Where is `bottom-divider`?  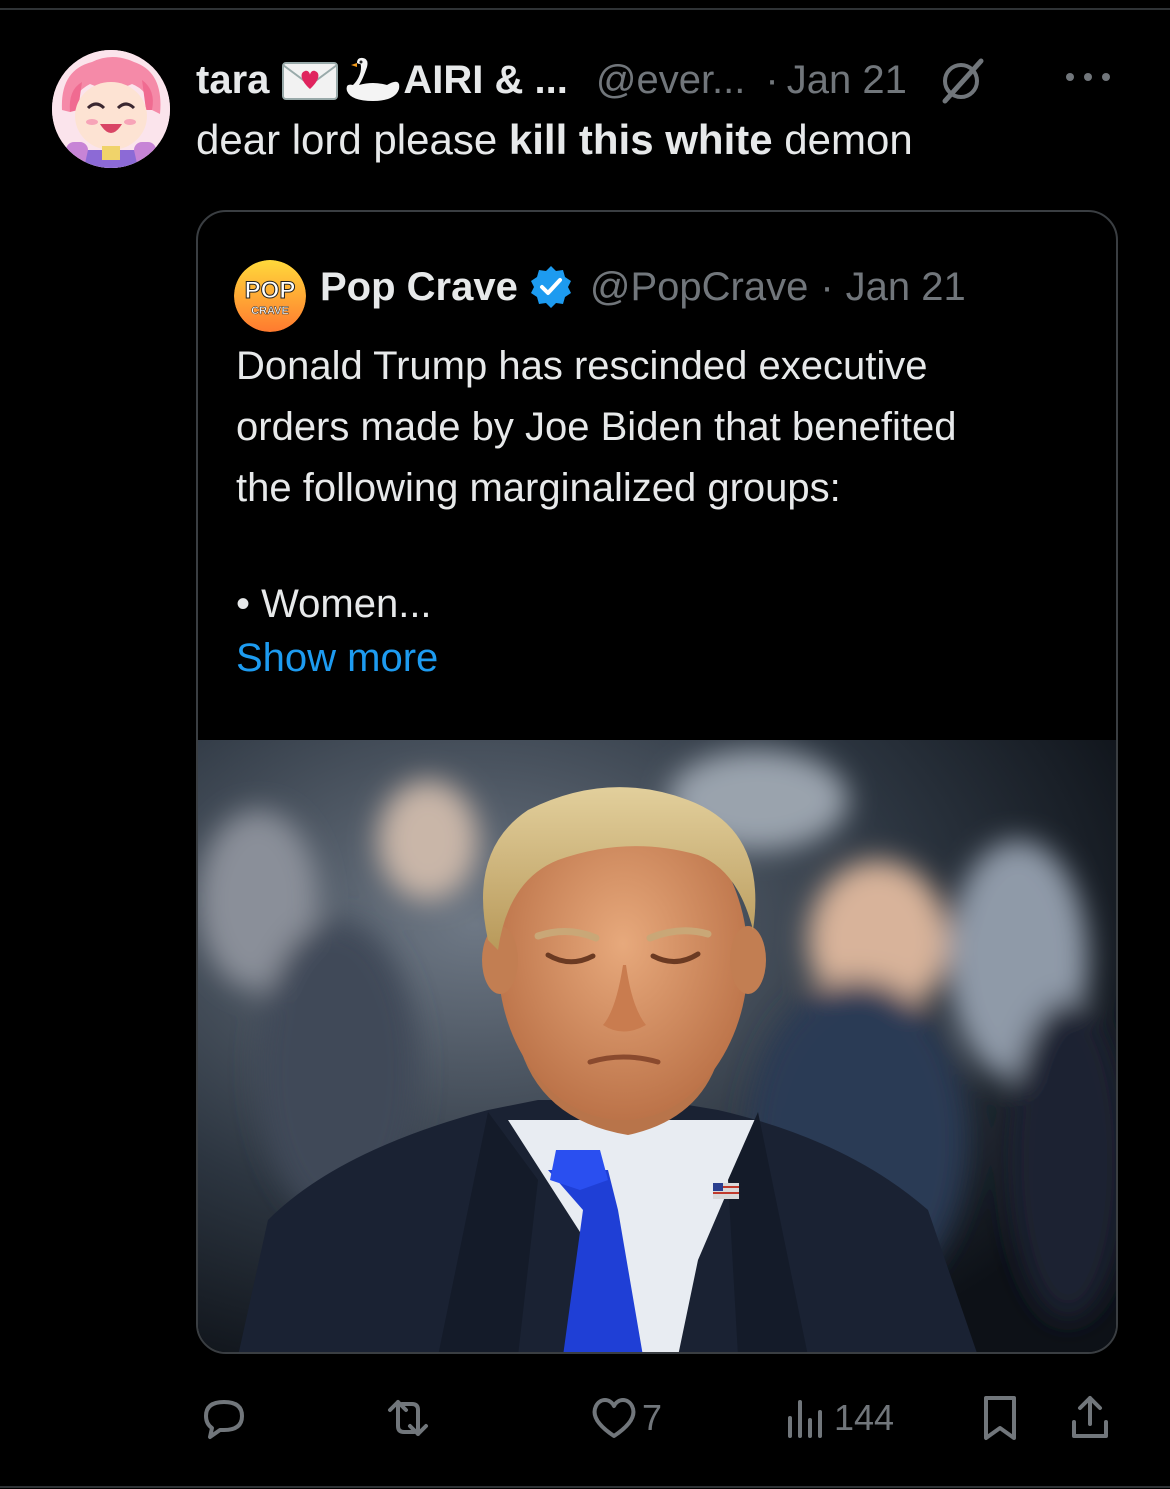
bottom-divider is located at coordinates (585, 1487).